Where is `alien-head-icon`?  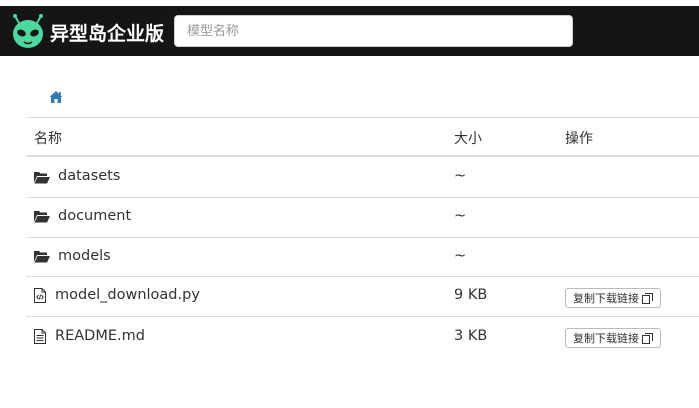 alien-head-icon is located at coordinates (28, 31).